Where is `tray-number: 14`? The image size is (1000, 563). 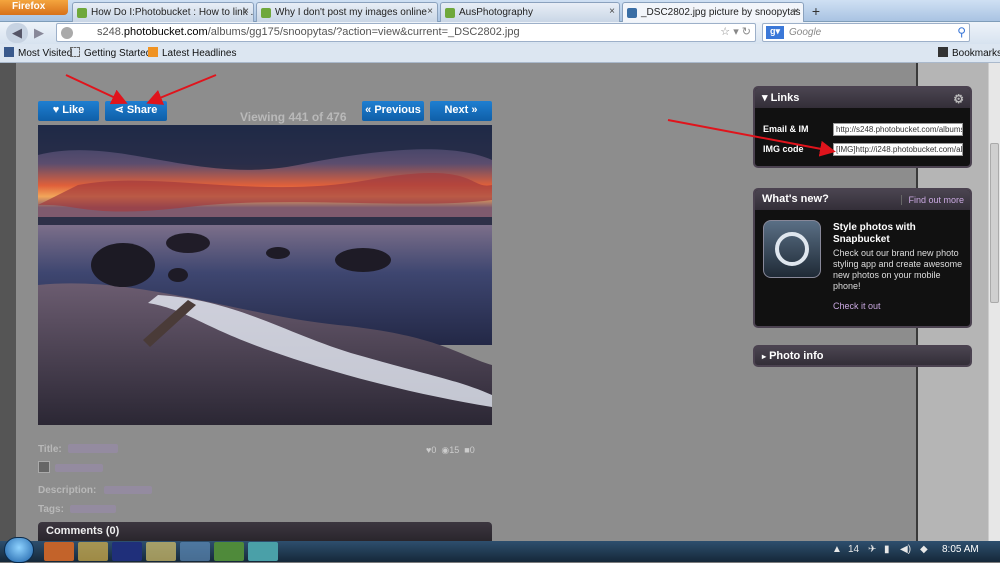 tray-number: 14 is located at coordinates (854, 549).